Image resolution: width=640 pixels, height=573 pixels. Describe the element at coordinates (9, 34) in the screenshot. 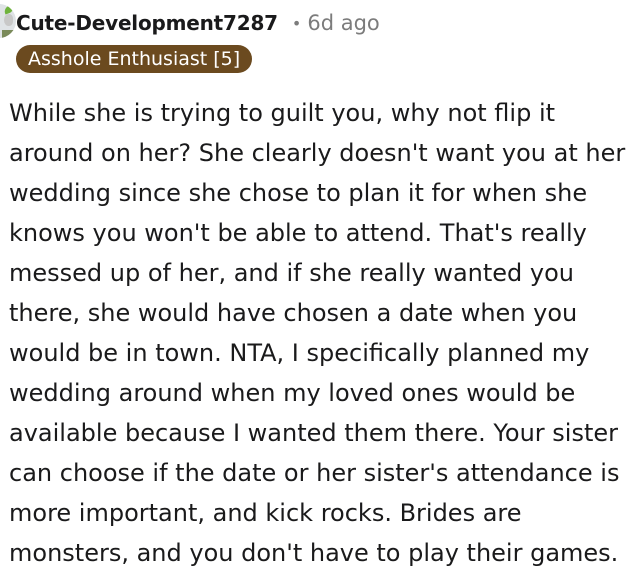

I see `avatar-base-icon` at that location.